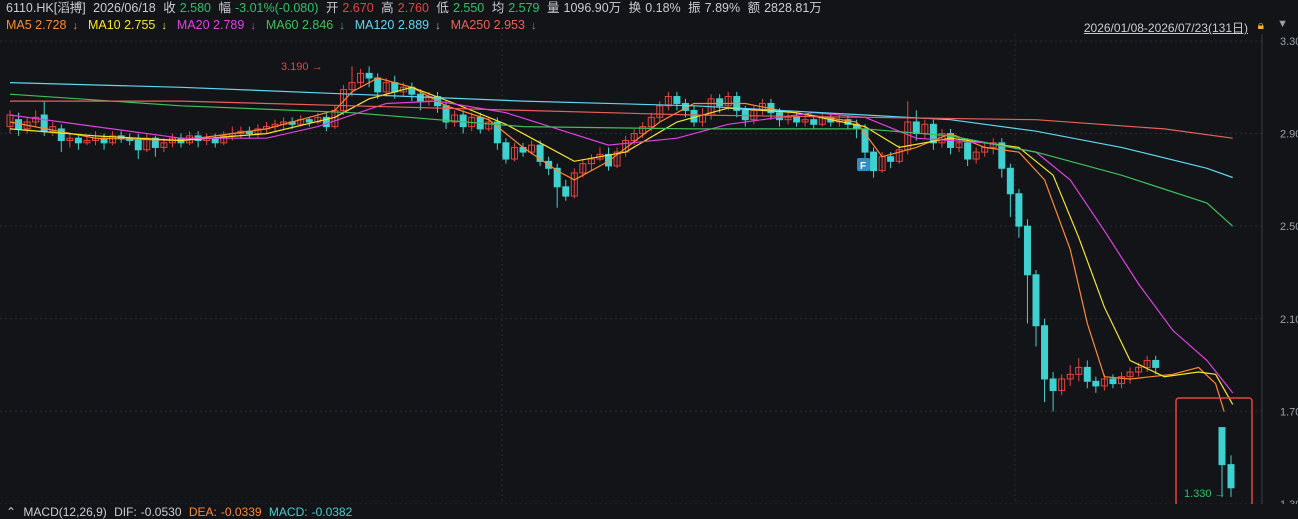 The height and width of the screenshot is (519, 1298). Describe the element at coordinates (358, 8) in the screenshot. I see `open-value: 2.670` at that location.